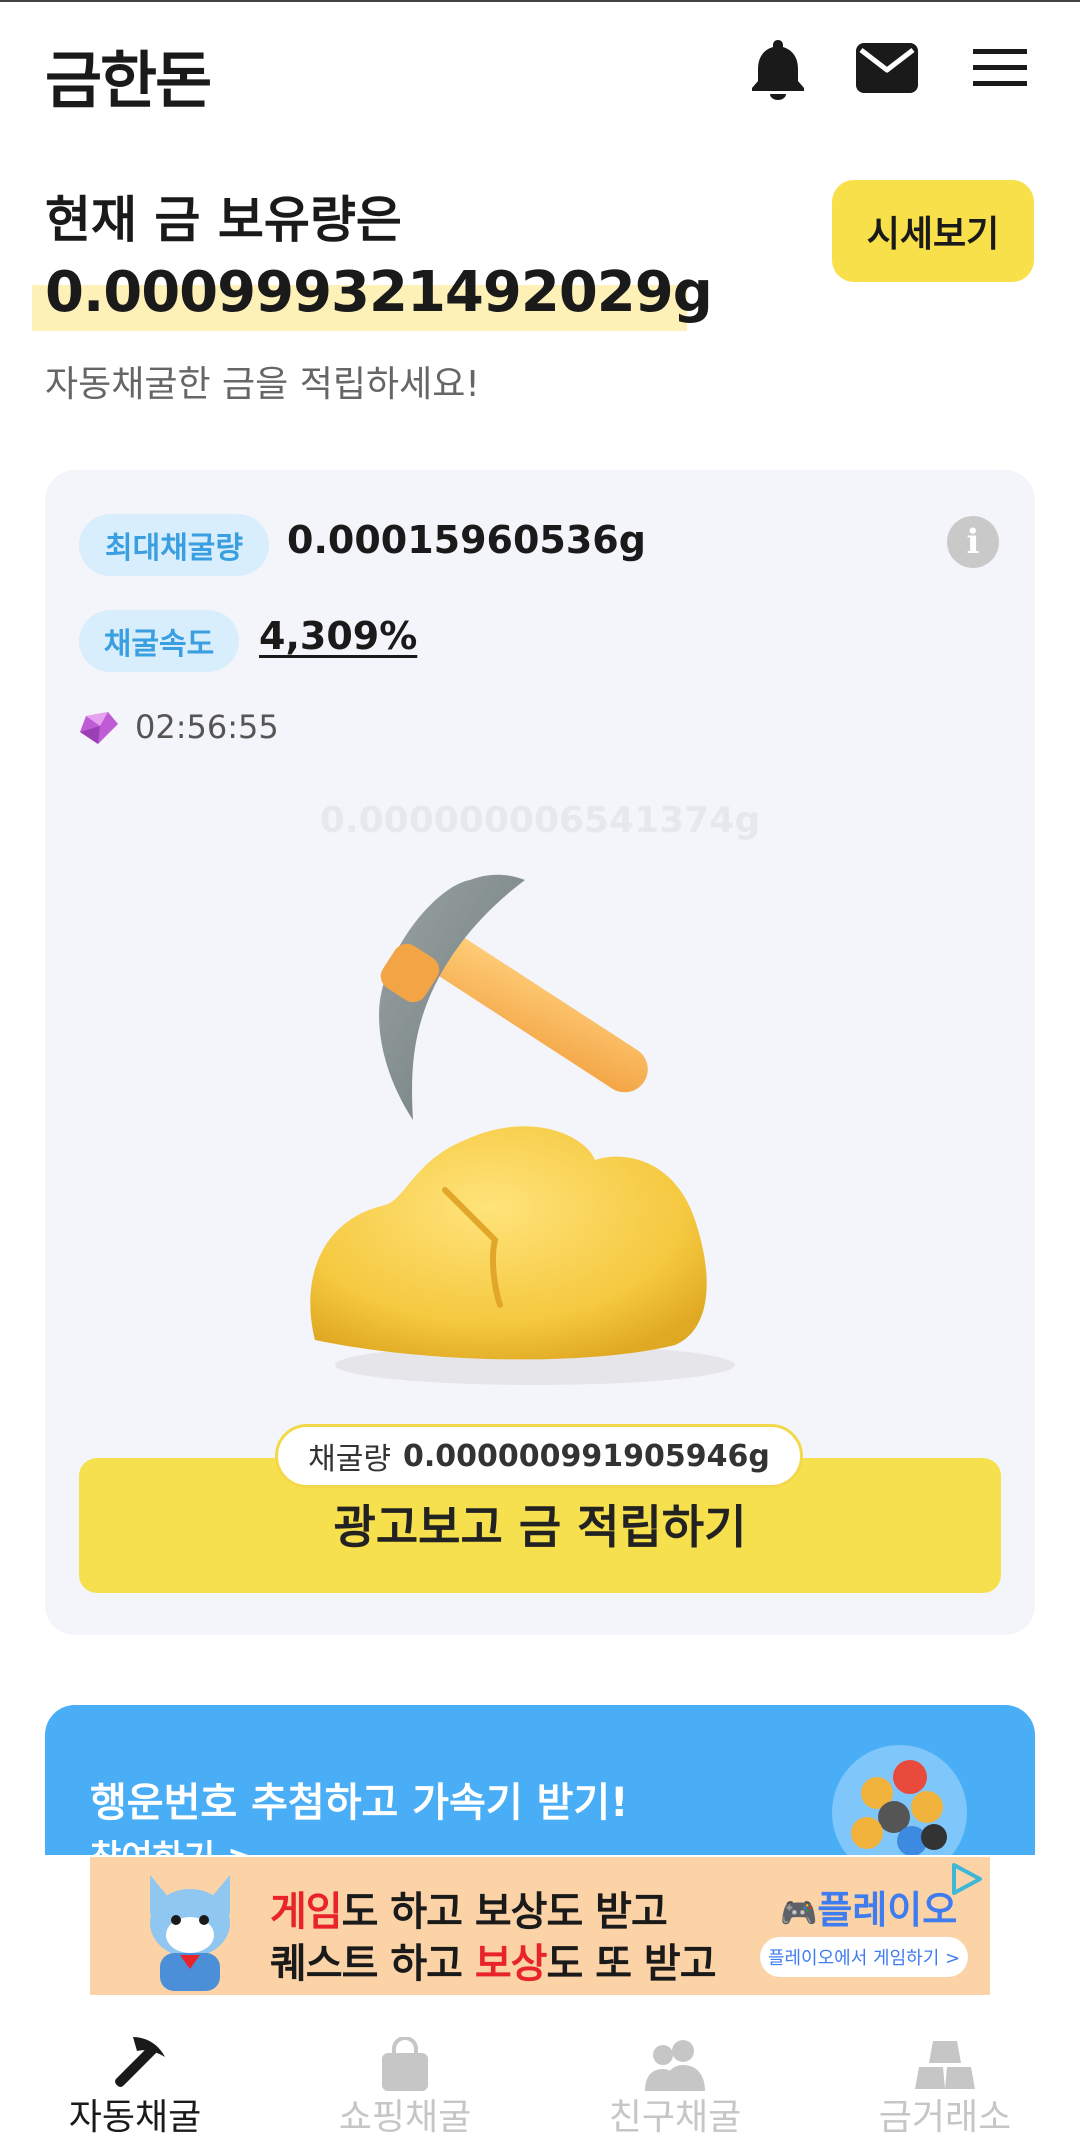 The image size is (1080, 2148). I want to click on nav-item-gold-exchange: 금거래소, so click(945, 2074).